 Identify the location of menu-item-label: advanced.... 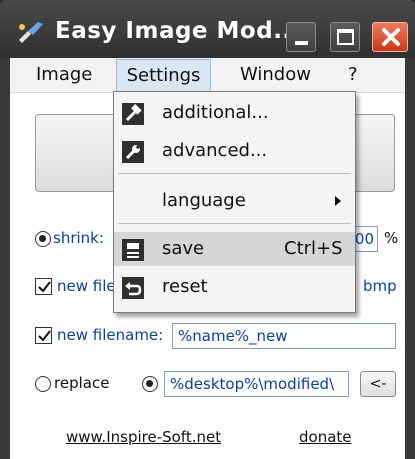
(215, 150).